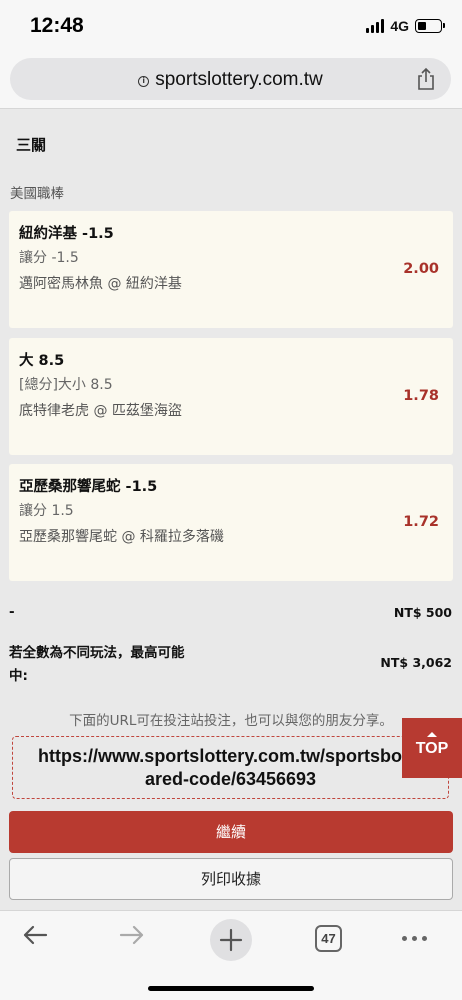 The image size is (462, 1000). What do you see at coordinates (97, 653) in the screenshot?
I see `max-win-label-line1: 若全數為不同玩法，最高可能` at bounding box center [97, 653].